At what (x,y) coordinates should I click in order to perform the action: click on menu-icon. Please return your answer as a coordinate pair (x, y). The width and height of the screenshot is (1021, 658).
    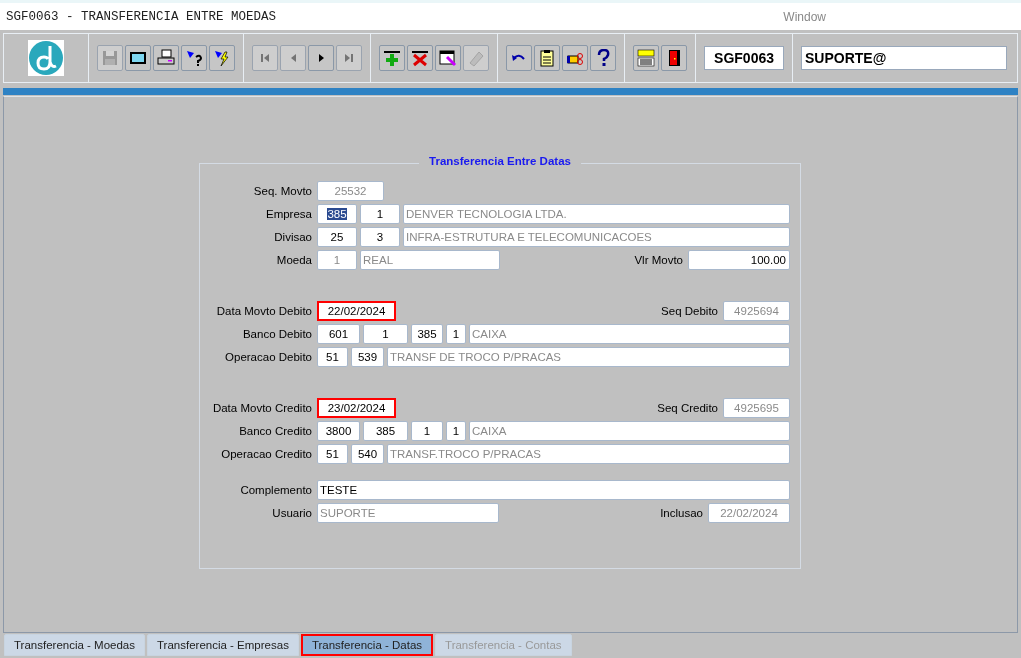
    Looking at the image, I should click on (646, 58).